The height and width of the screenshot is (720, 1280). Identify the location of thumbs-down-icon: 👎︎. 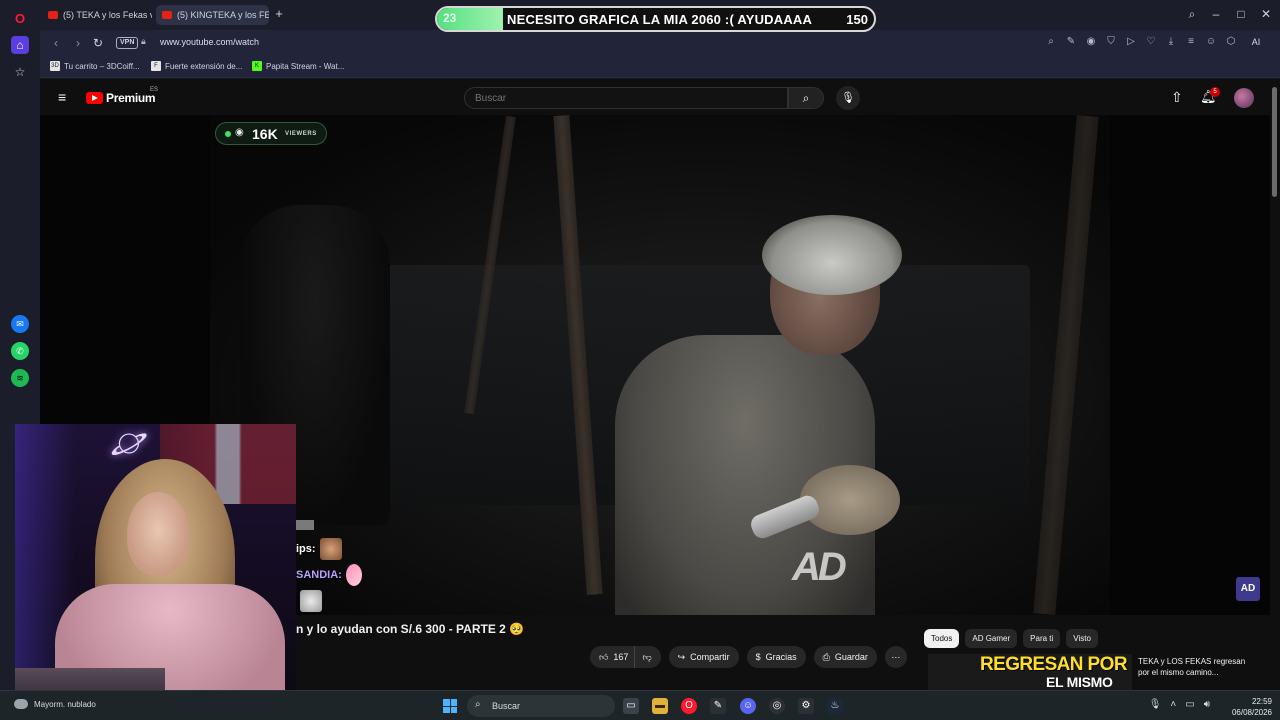
(647, 656).